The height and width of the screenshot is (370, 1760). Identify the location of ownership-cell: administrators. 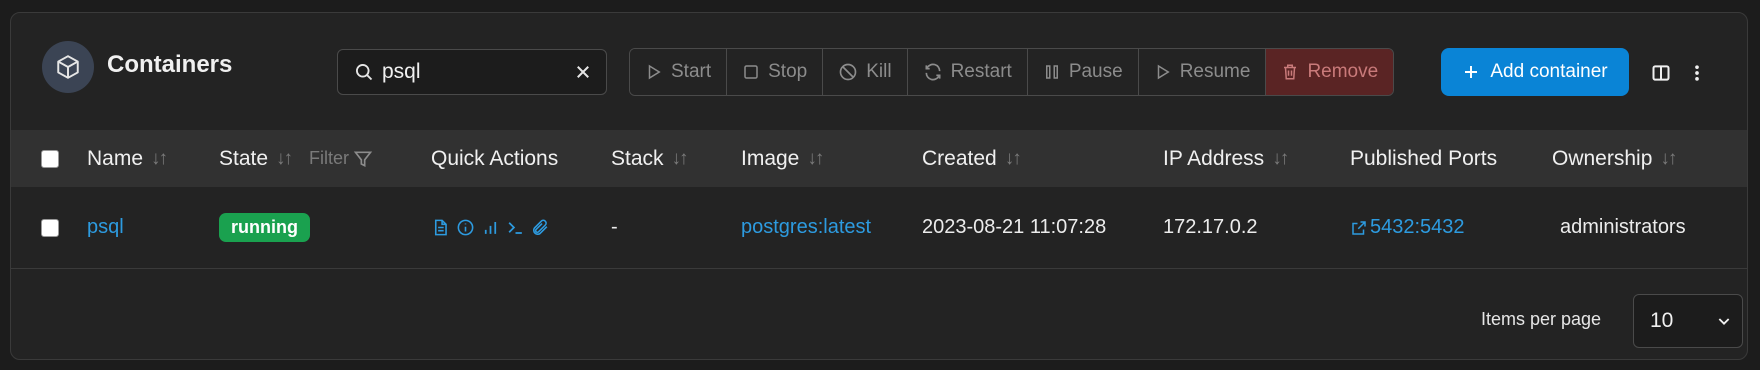
(1623, 227).